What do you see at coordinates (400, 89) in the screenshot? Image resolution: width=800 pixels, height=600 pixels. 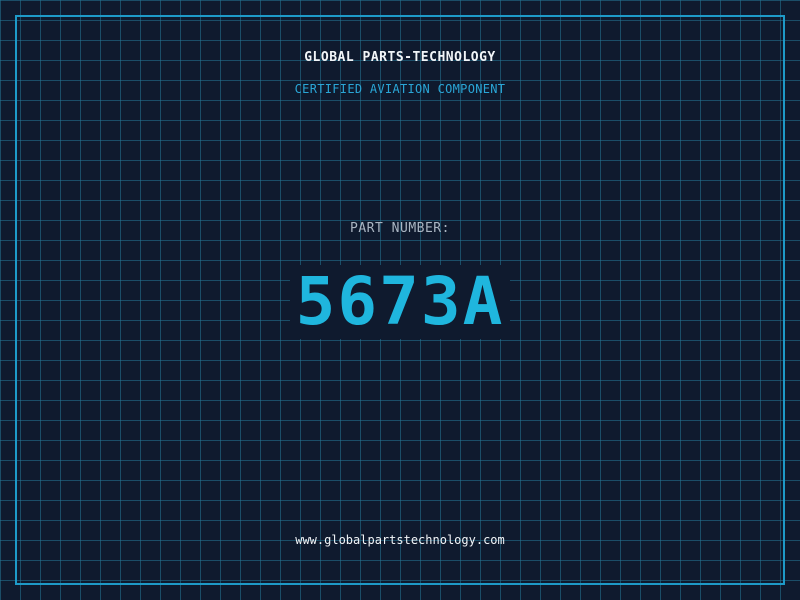 I see `certification-tagline: CERTIFIED AVIATION COMPONENT` at bounding box center [400, 89].